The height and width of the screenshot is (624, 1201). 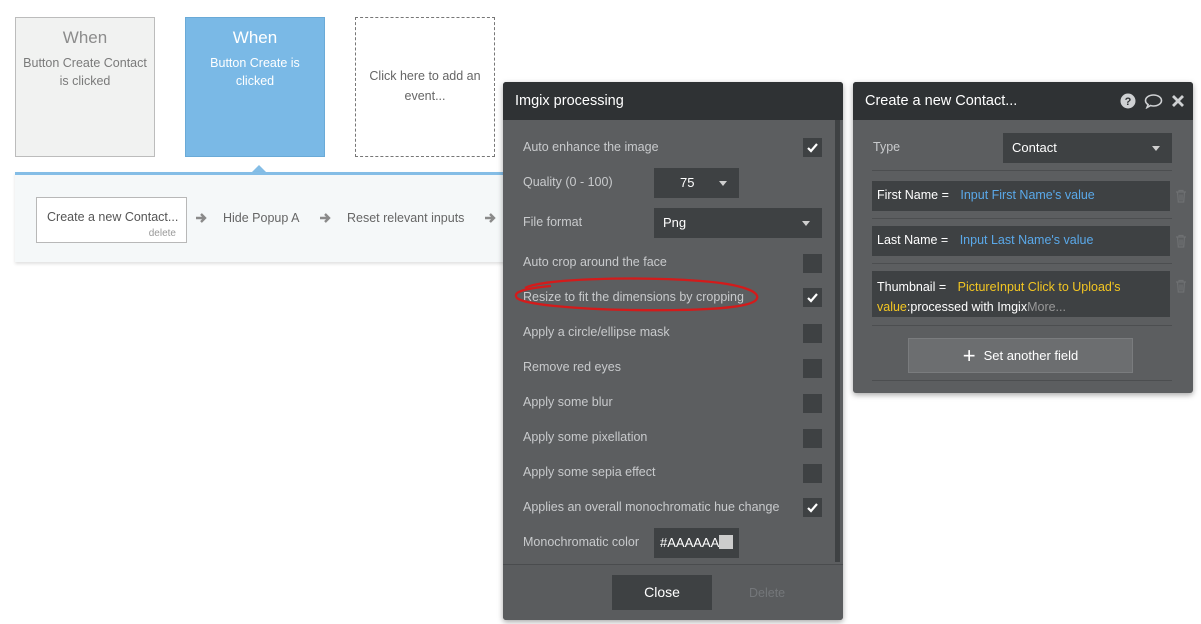 I want to click on red-eyes-checkbox, so click(x=812, y=368).